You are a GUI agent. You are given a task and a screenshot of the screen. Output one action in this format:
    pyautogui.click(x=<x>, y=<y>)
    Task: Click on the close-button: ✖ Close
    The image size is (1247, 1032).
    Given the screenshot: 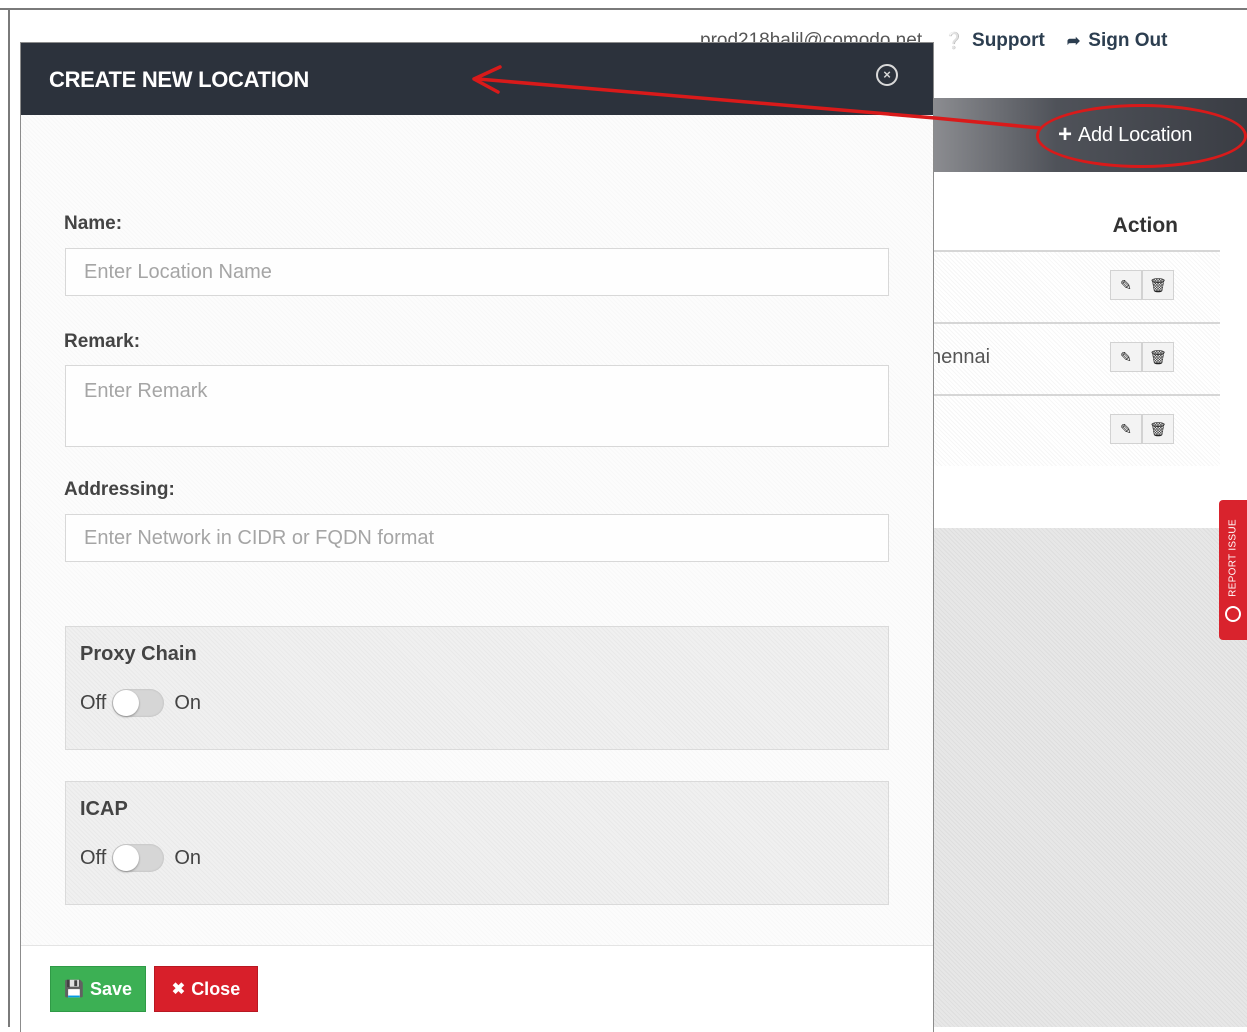 What is the action you would take?
    pyautogui.click(x=206, y=989)
    